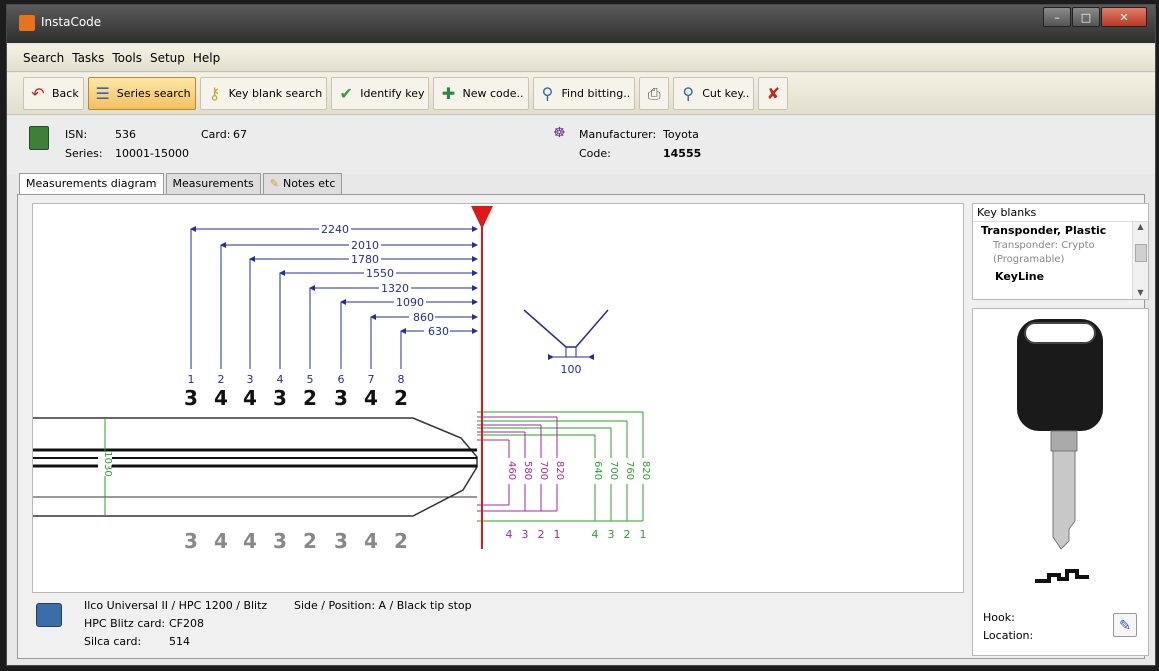 This screenshot has height=671, width=1159. Describe the element at coordinates (167, 58) in the screenshot. I see `menu-setup: Setup` at that location.